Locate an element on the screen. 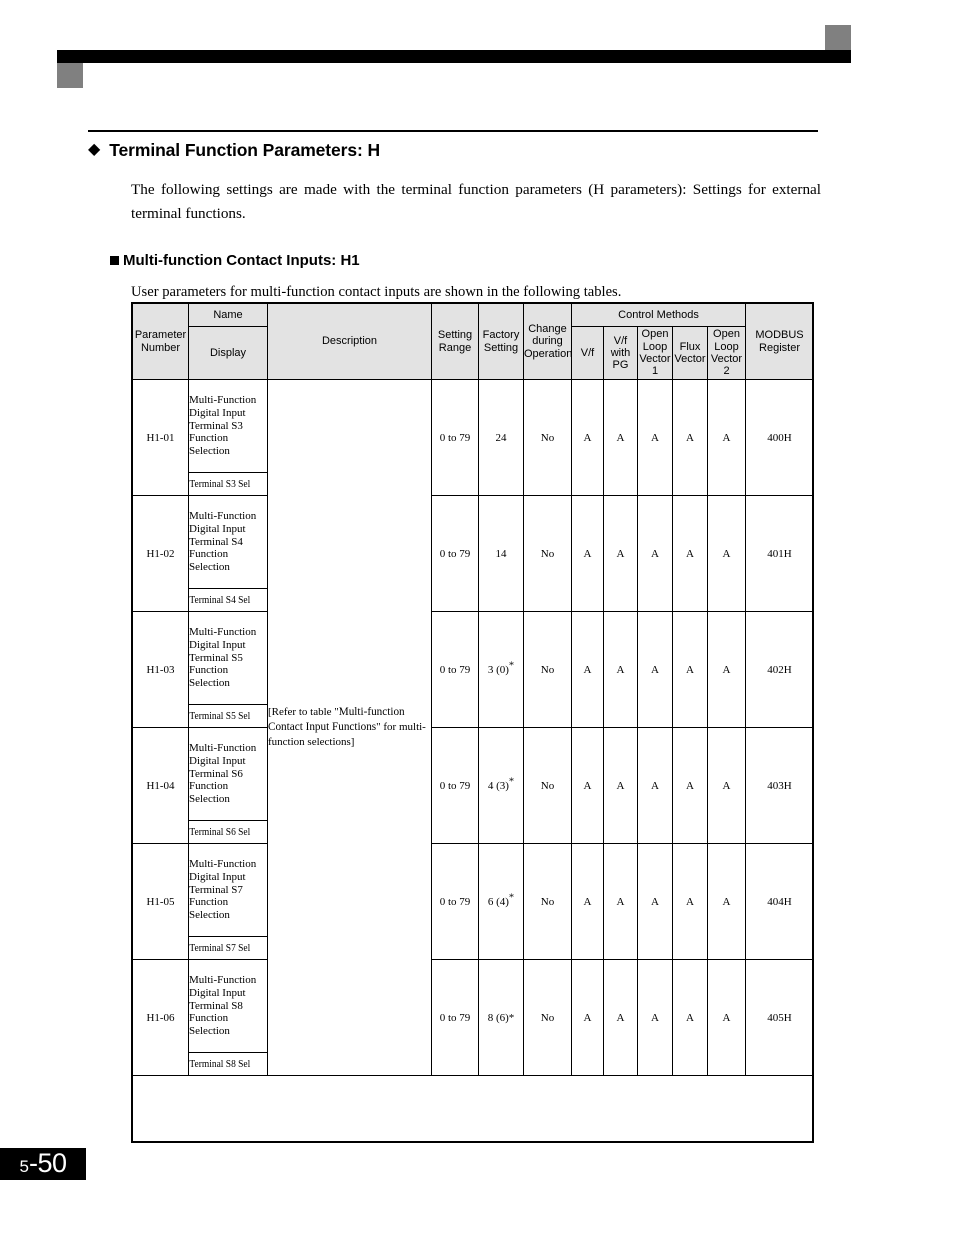 The width and height of the screenshot is (954, 1235). section-heading-block: ◆ Terminal Function Parameters: H is located at coordinates (453, 145).